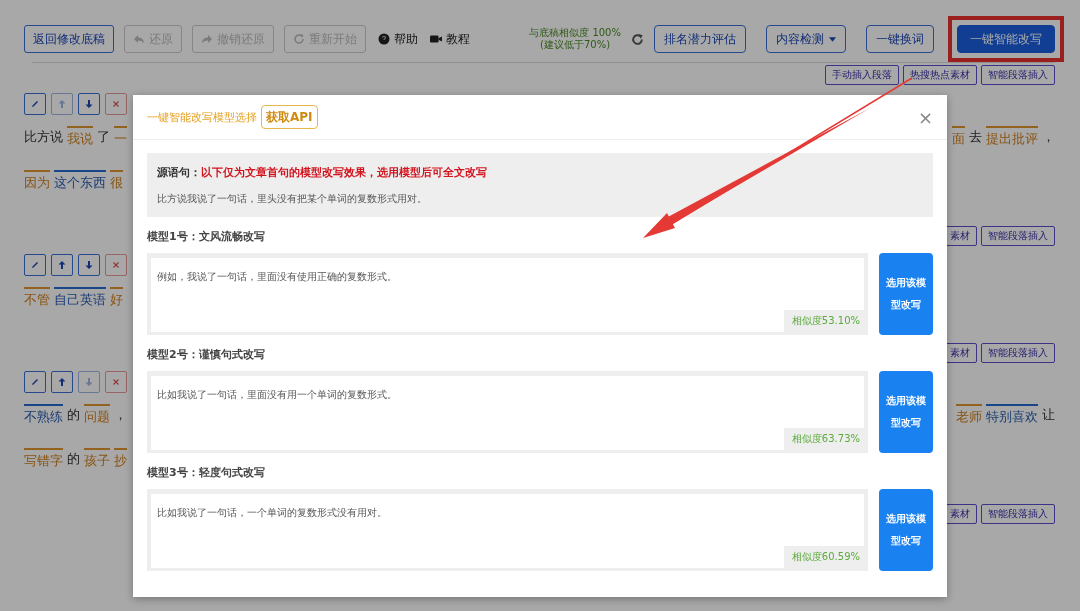  Describe the element at coordinates (575, 39) in the screenshot. I see `similarity-note: 与底稿相似度 100% (建议低于70%)` at that location.